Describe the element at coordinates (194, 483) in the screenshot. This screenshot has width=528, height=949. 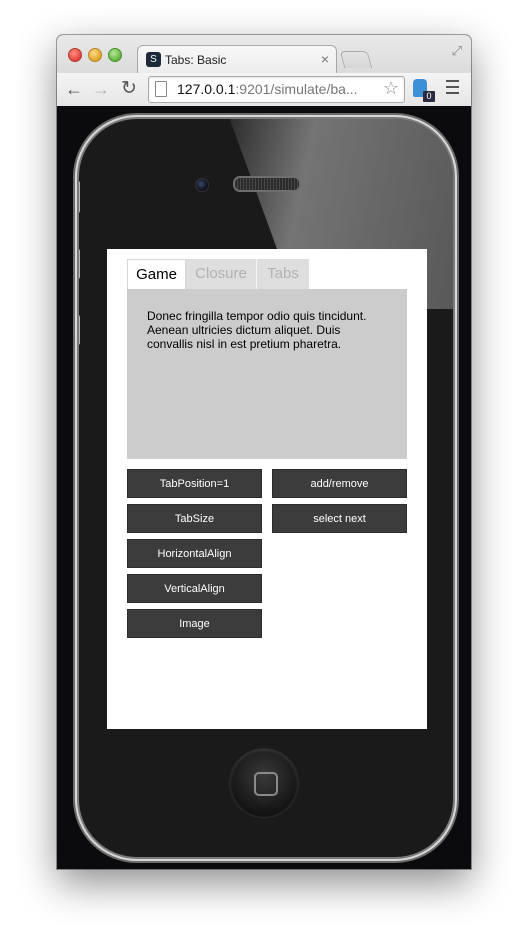
I see `tab-position-button: TabPosition=1` at that location.